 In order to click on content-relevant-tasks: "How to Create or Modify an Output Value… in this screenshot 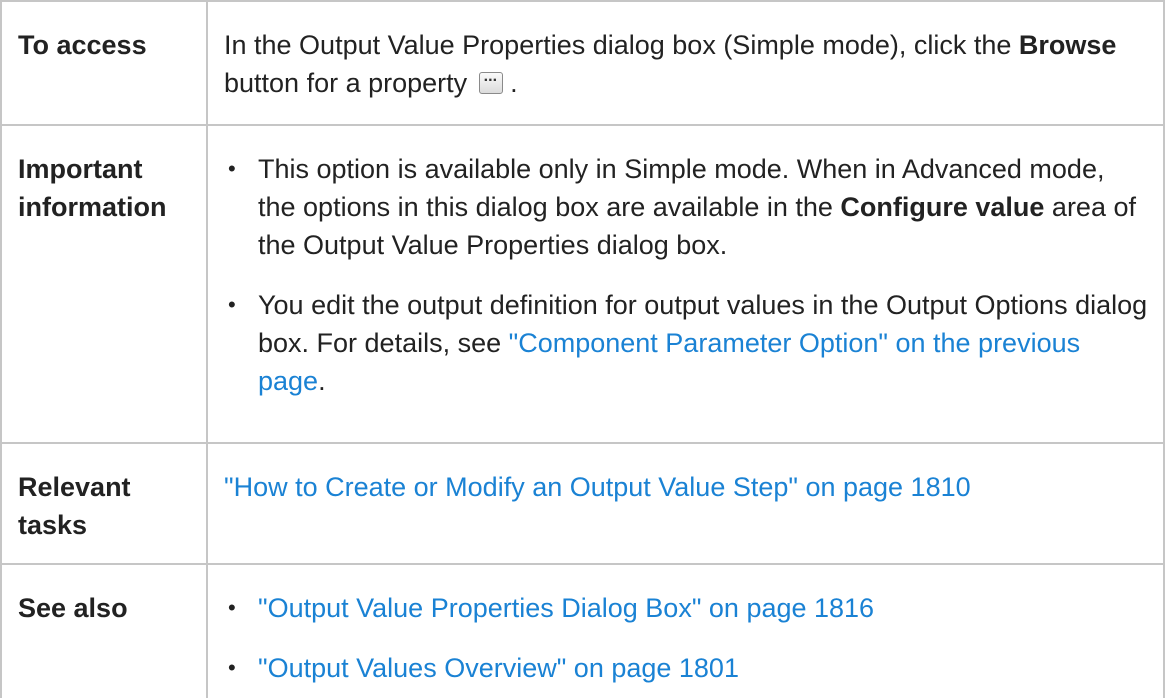, I will do `click(685, 503)`.